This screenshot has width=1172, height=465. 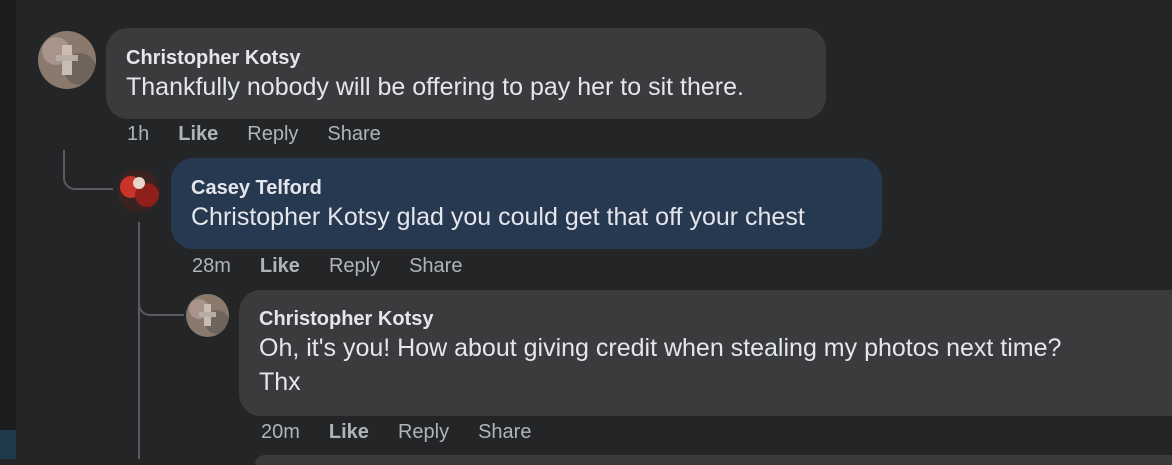 What do you see at coordinates (280, 432) in the screenshot?
I see `comment-timestamp: 20m` at bounding box center [280, 432].